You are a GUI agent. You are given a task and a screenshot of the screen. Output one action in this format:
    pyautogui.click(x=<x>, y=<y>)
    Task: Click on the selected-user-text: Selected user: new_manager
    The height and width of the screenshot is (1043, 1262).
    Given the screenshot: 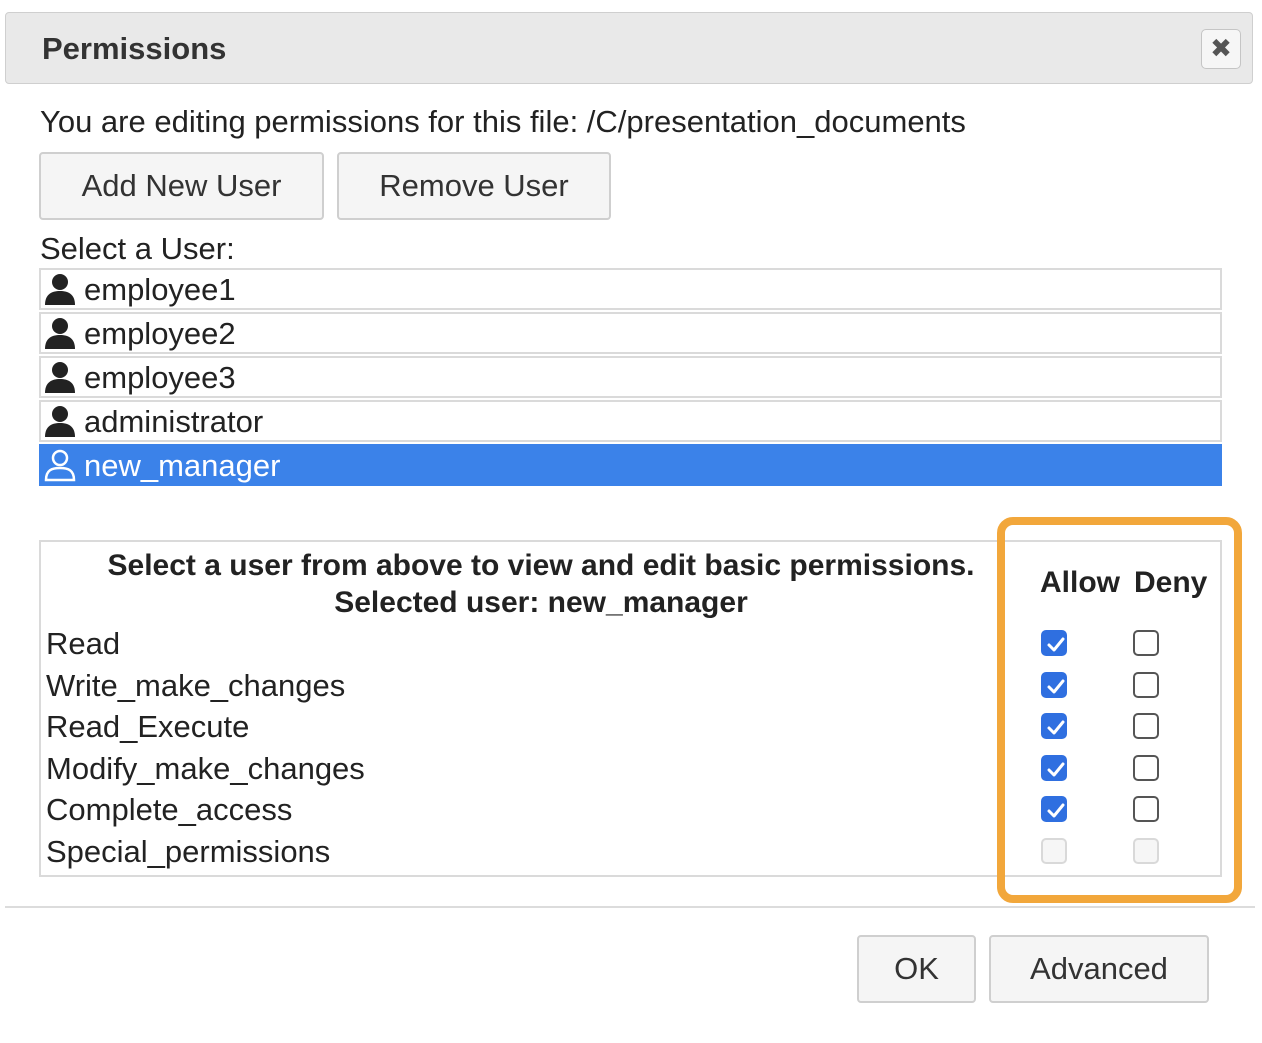 What is the action you would take?
    pyautogui.click(x=541, y=602)
    